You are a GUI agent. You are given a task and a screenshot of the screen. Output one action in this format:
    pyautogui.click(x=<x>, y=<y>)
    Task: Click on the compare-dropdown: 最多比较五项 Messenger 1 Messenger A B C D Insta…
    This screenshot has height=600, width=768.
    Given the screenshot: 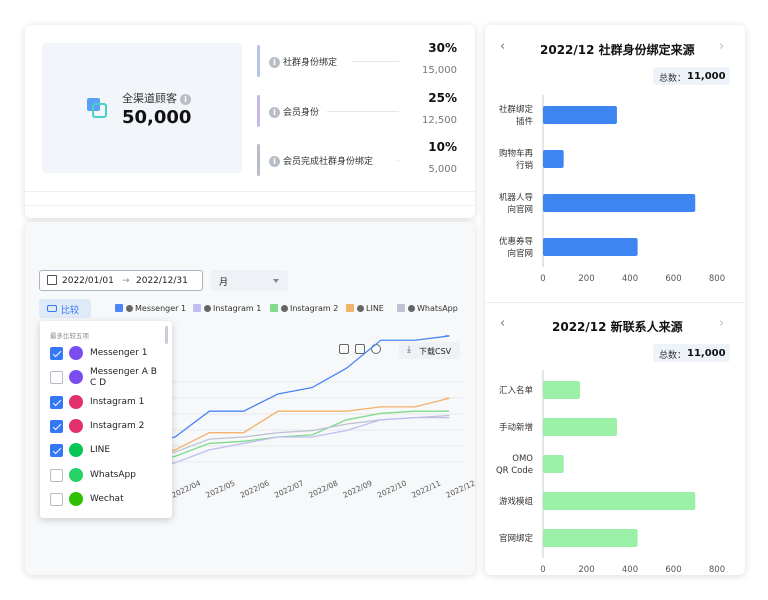 What is the action you would take?
    pyautogui.click(x=106, y=419)
    